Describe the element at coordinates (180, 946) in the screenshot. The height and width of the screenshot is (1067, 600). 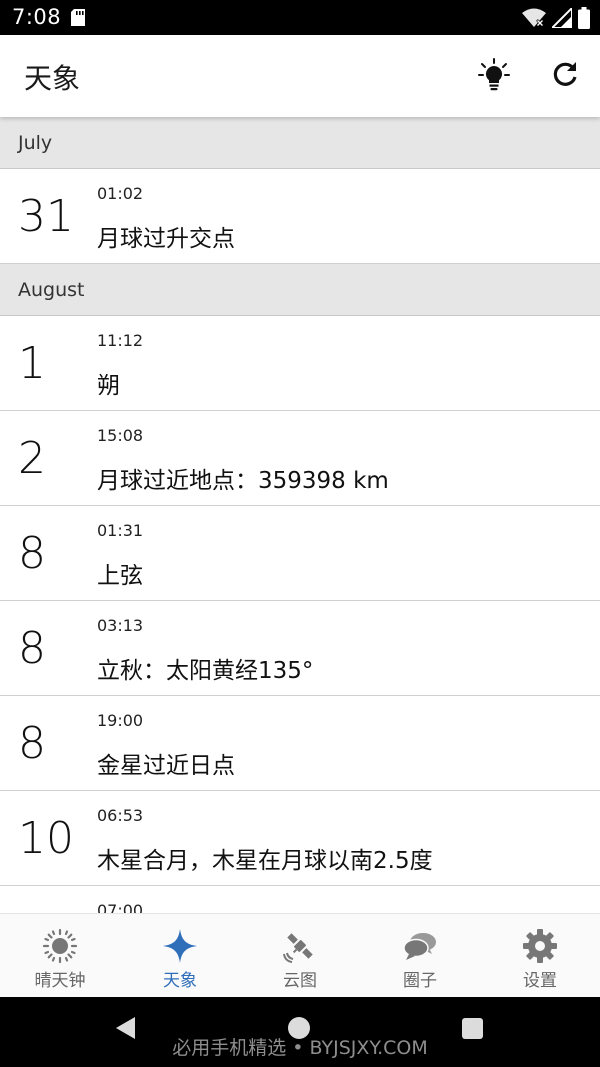
I see `star-icon` at that location.